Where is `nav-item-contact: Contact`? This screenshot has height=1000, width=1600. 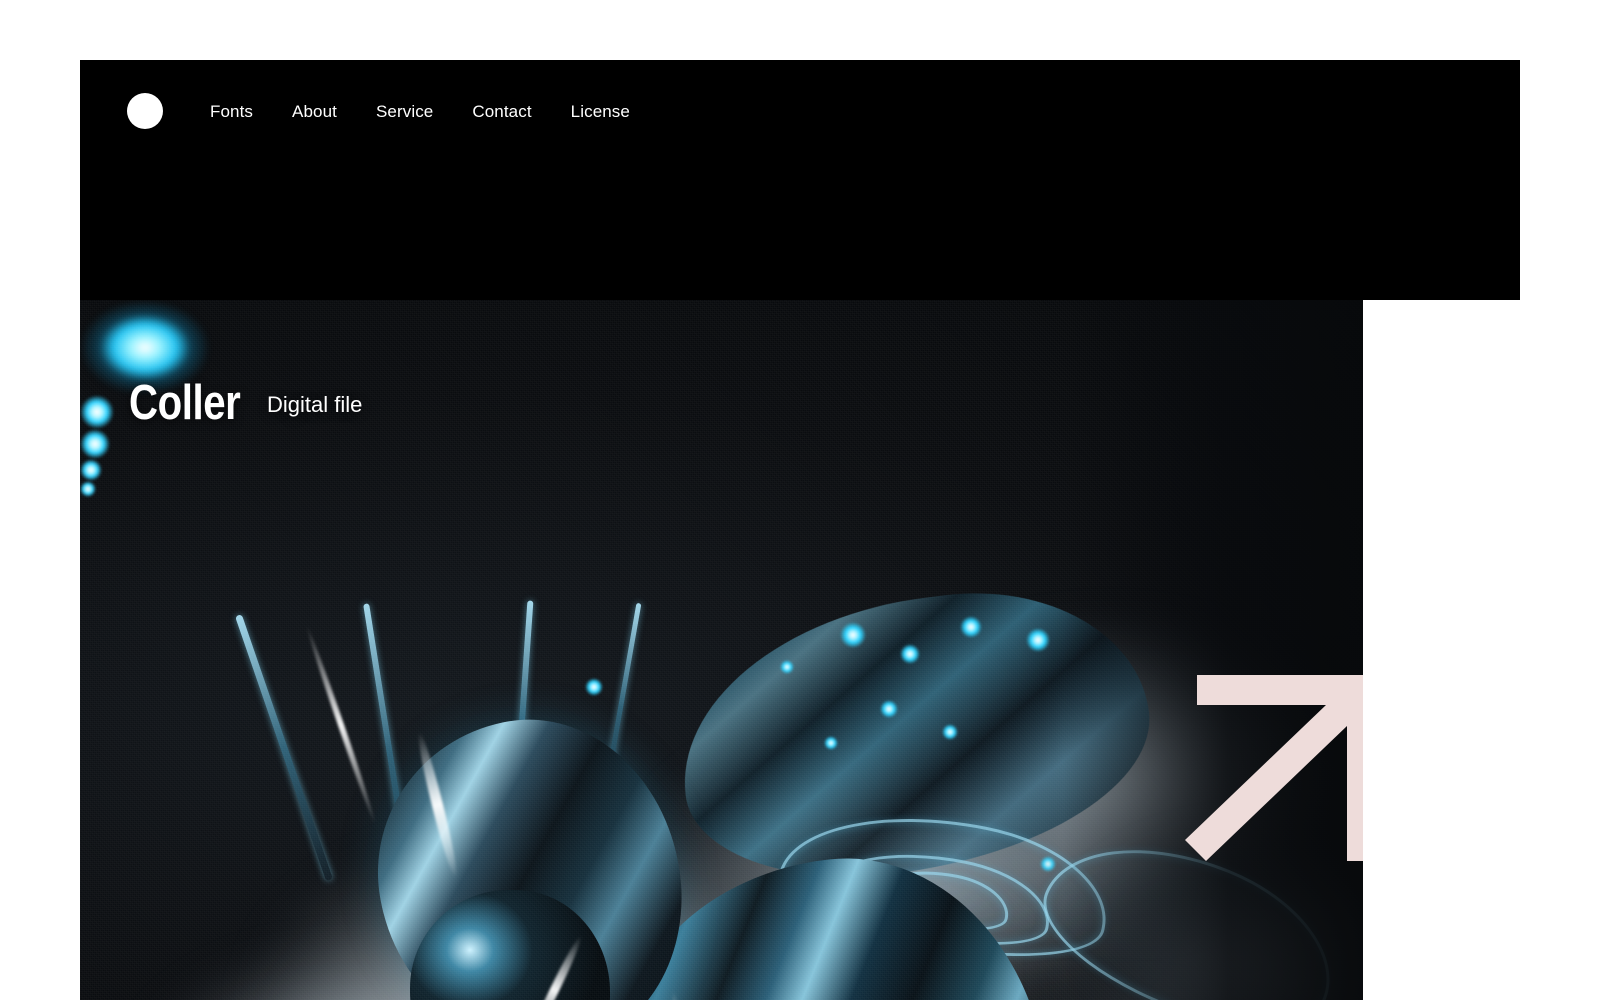
nav-item-contact: Contact is located at coordinates (501, 111).